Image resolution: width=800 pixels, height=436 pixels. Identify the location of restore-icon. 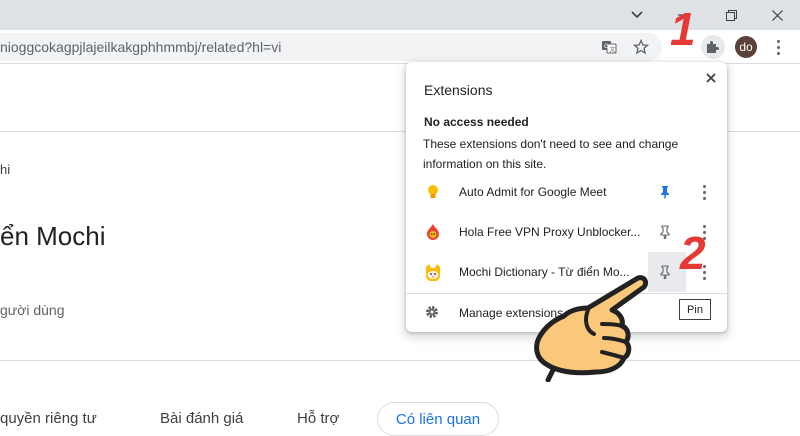
(731, 15).